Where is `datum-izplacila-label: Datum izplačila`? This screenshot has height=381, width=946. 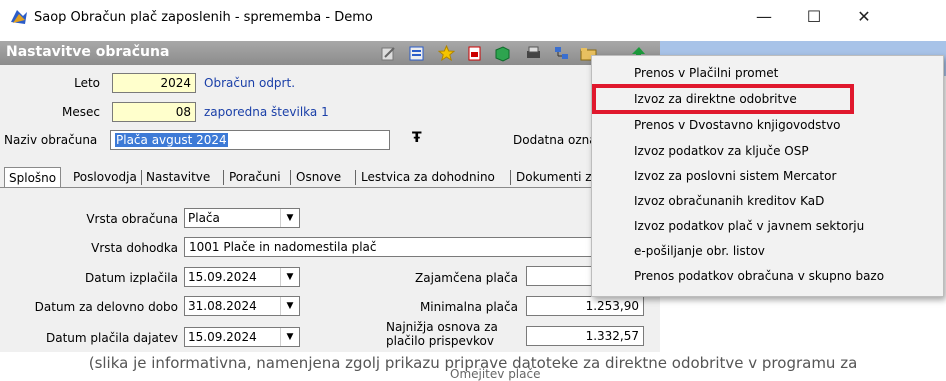 datum-izplacila-label: Datum izplačila is located at coordinates (131, 278).